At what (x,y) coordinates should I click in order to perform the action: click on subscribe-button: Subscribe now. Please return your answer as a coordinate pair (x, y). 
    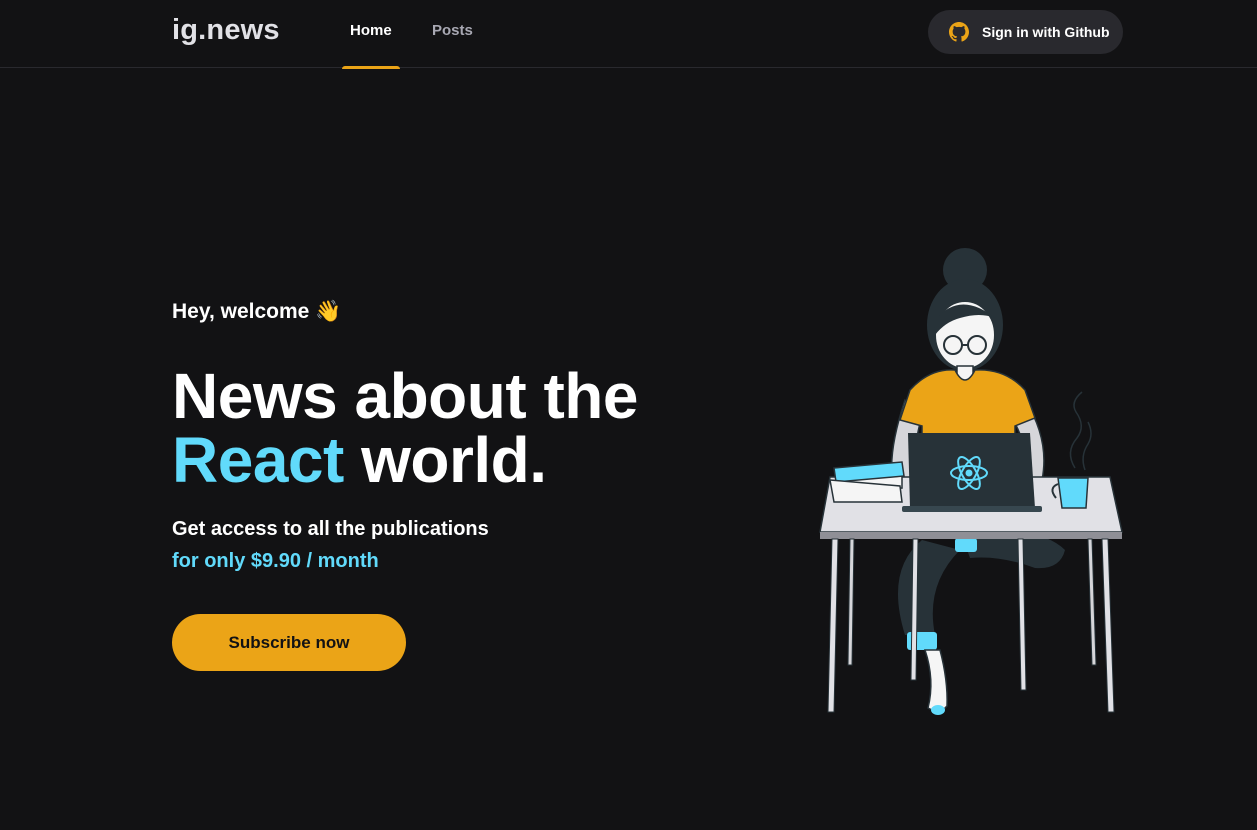
    Looking at the image, I should click on (289, 642).